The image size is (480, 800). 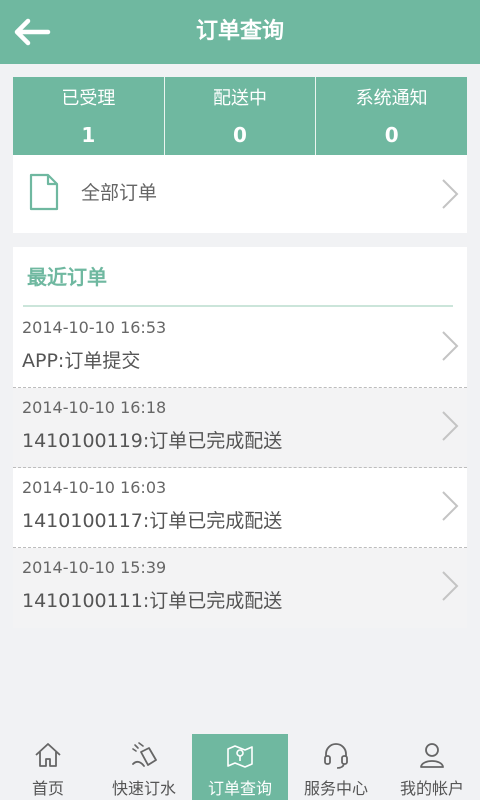 I want to click on order-time: 2014-10-10 16:53, so click(x=94, y=327).